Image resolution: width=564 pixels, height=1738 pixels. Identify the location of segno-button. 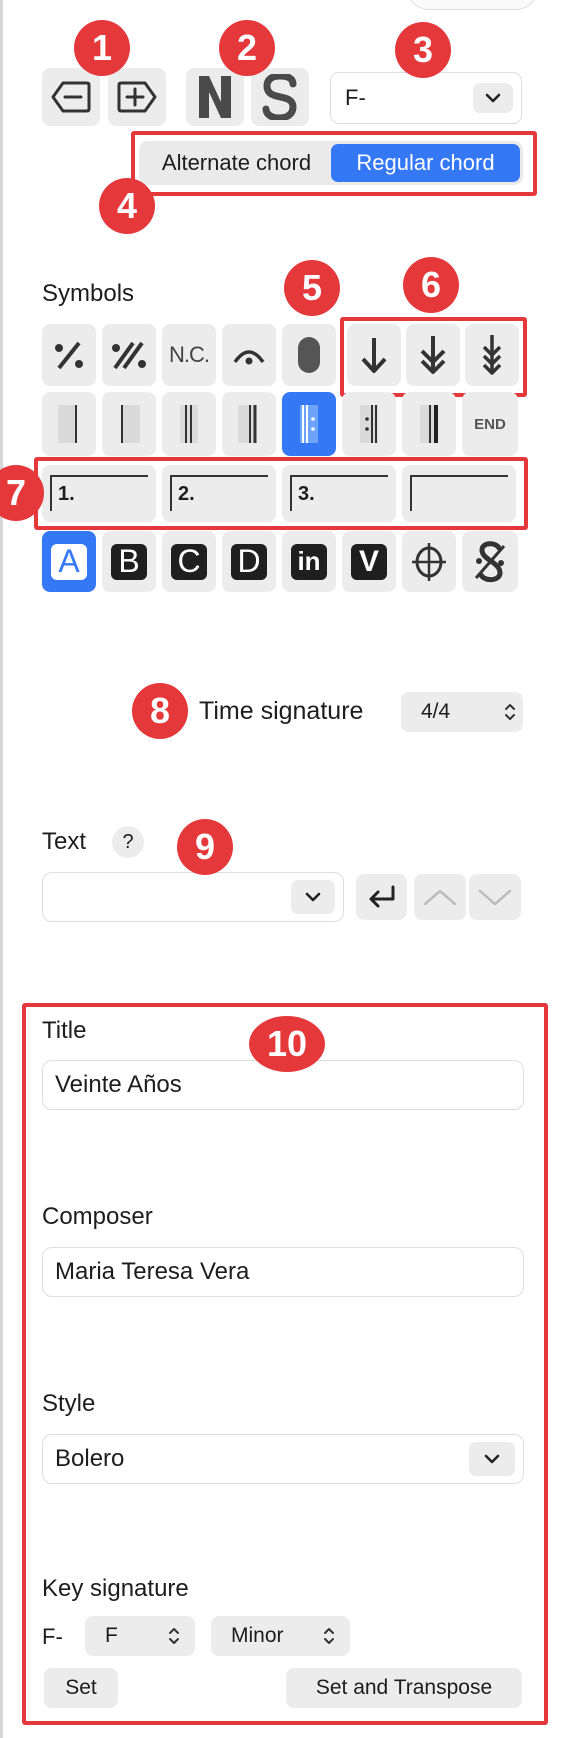
(490, 561).